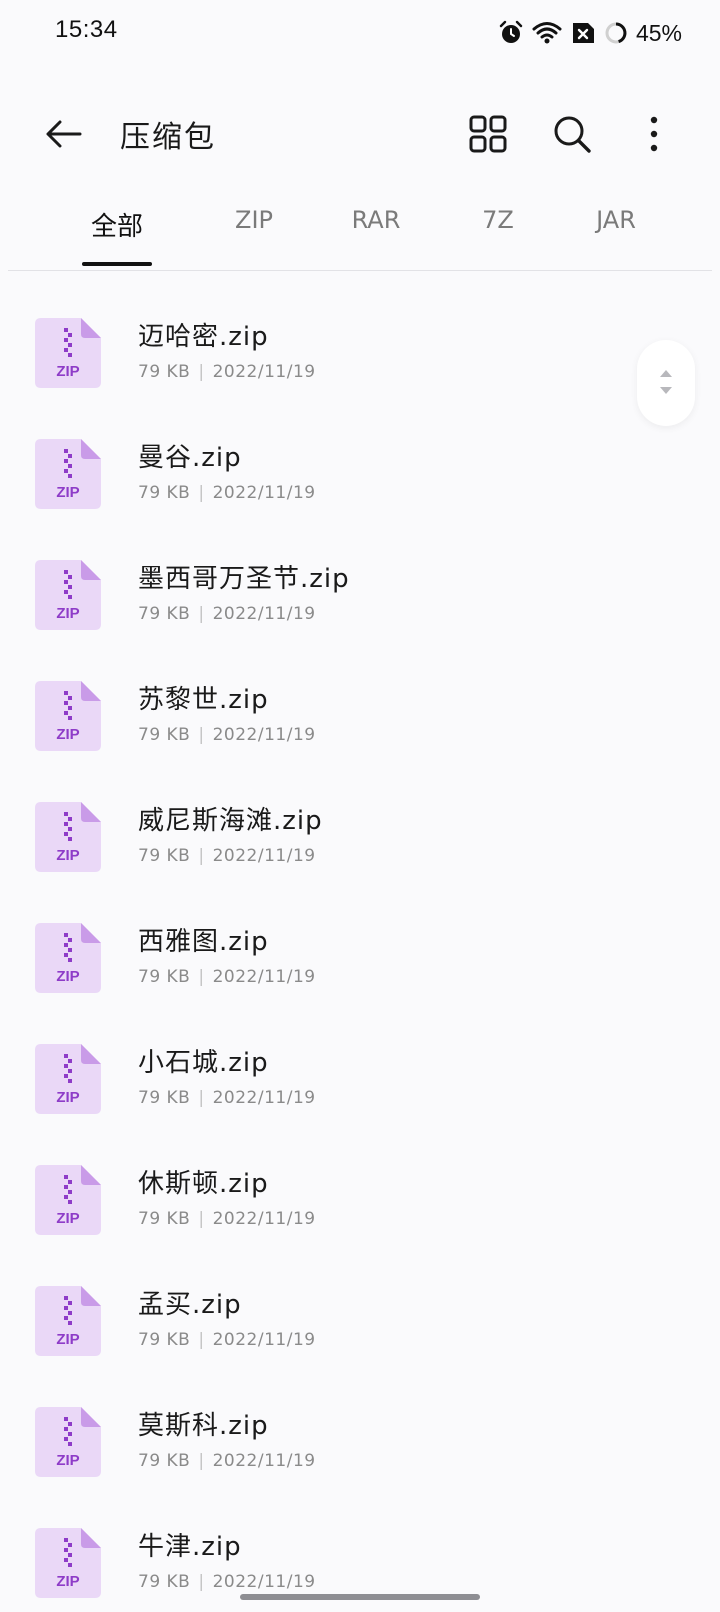 The image size is (720, 1612). Describe the element at coordinates (190, 1547) in the screenshot. I see `file-name: 牛津.zip` at that location.